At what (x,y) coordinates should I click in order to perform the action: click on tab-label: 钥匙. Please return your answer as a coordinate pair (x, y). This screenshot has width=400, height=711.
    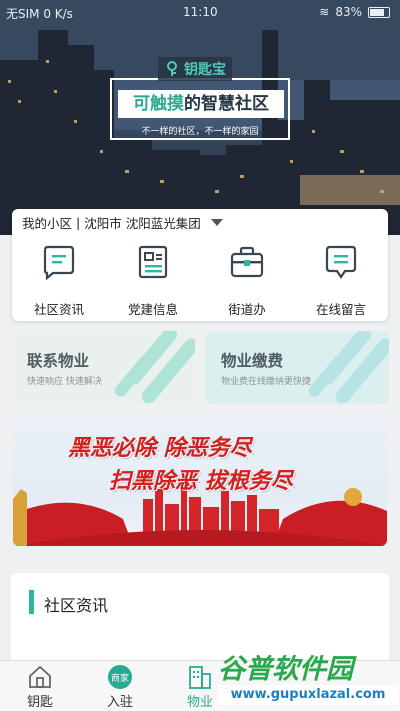
    Looking at the image, I should click on (39, 702).